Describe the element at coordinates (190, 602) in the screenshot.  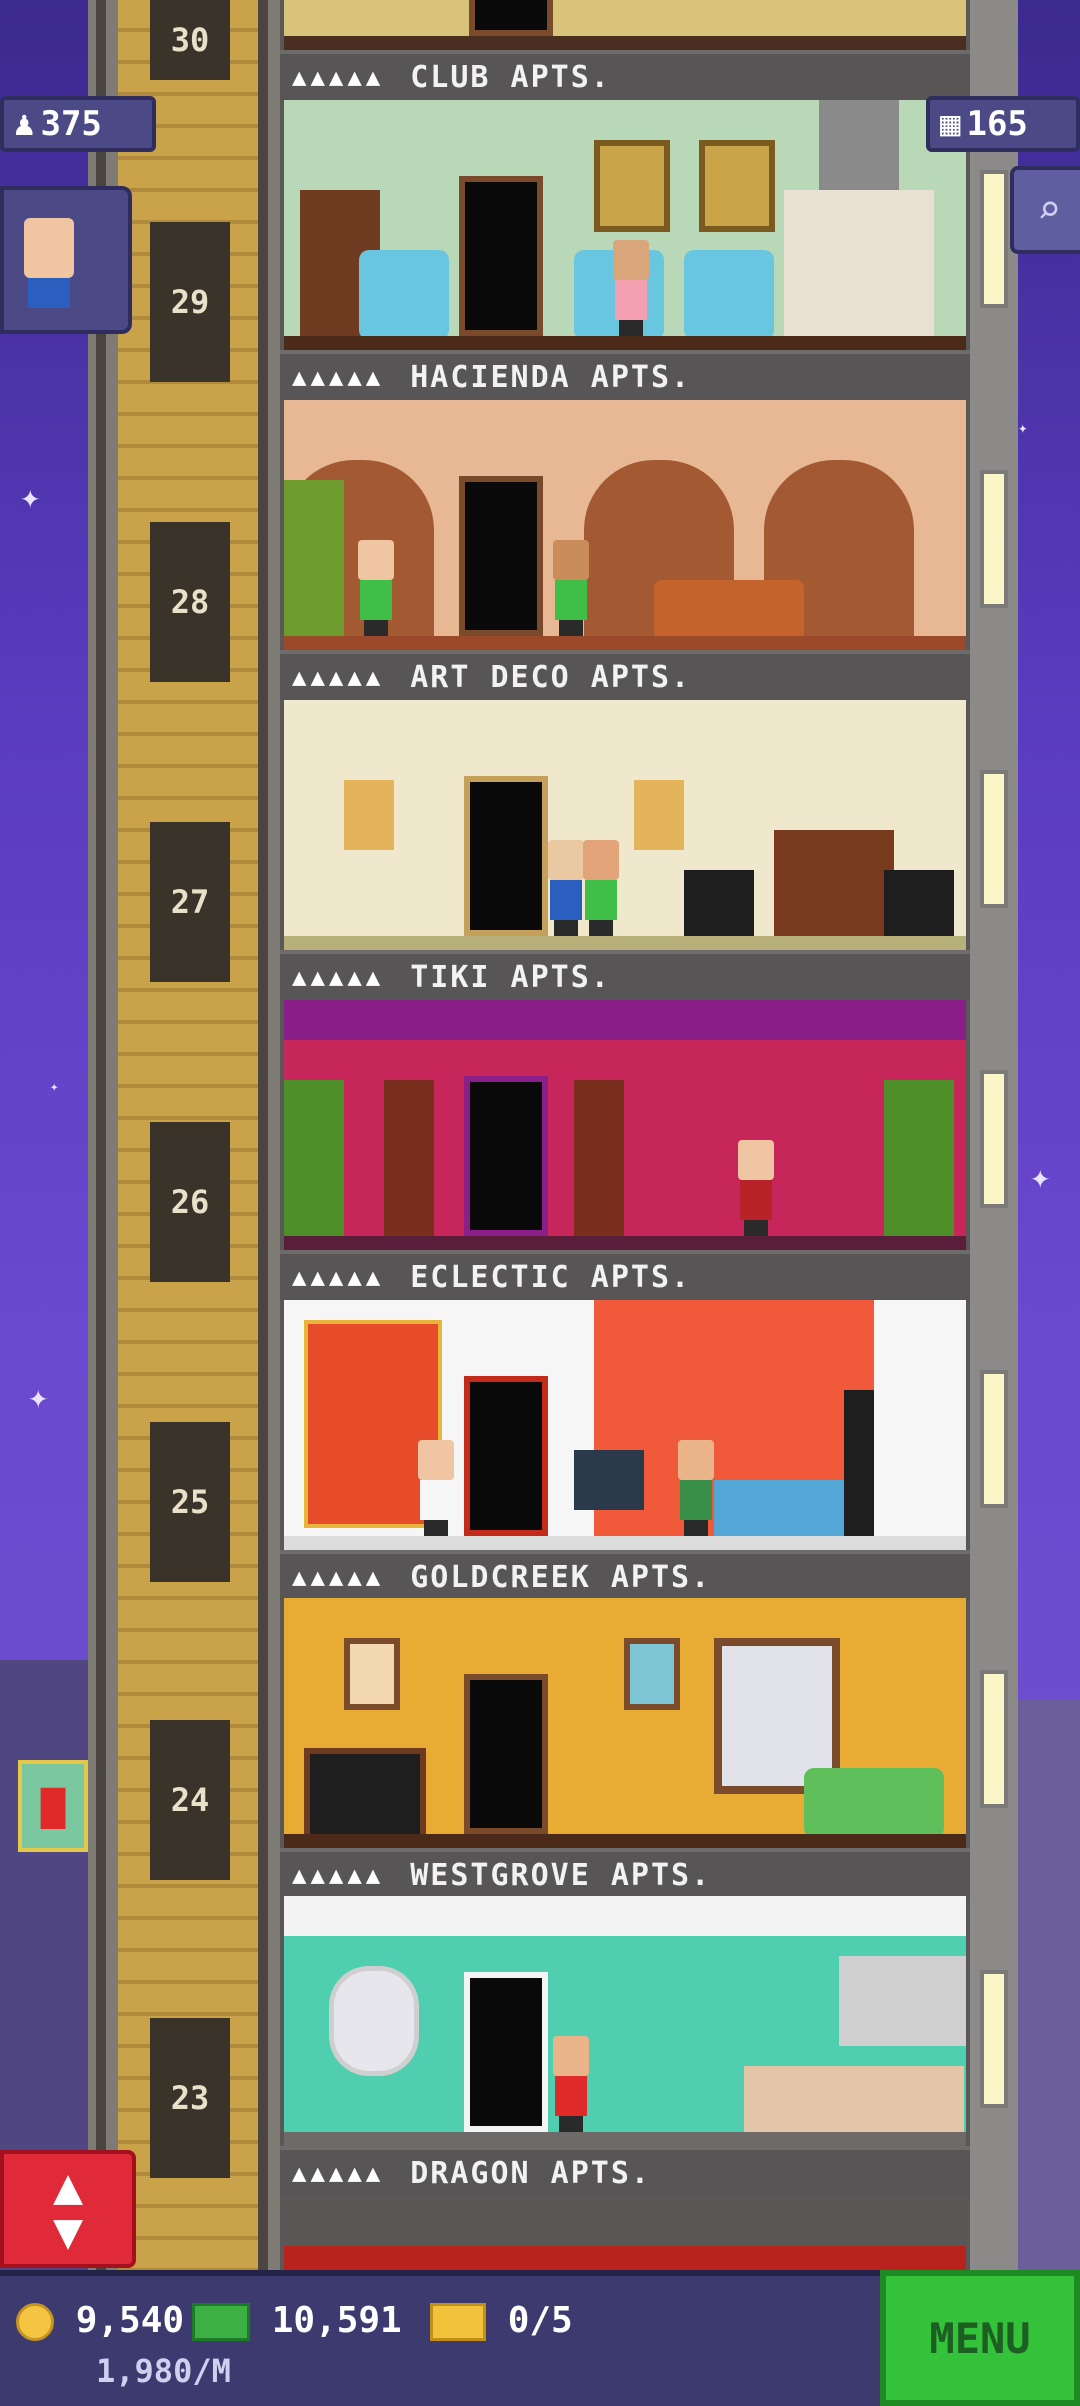
I see `floor-number-28: 28` at that location.